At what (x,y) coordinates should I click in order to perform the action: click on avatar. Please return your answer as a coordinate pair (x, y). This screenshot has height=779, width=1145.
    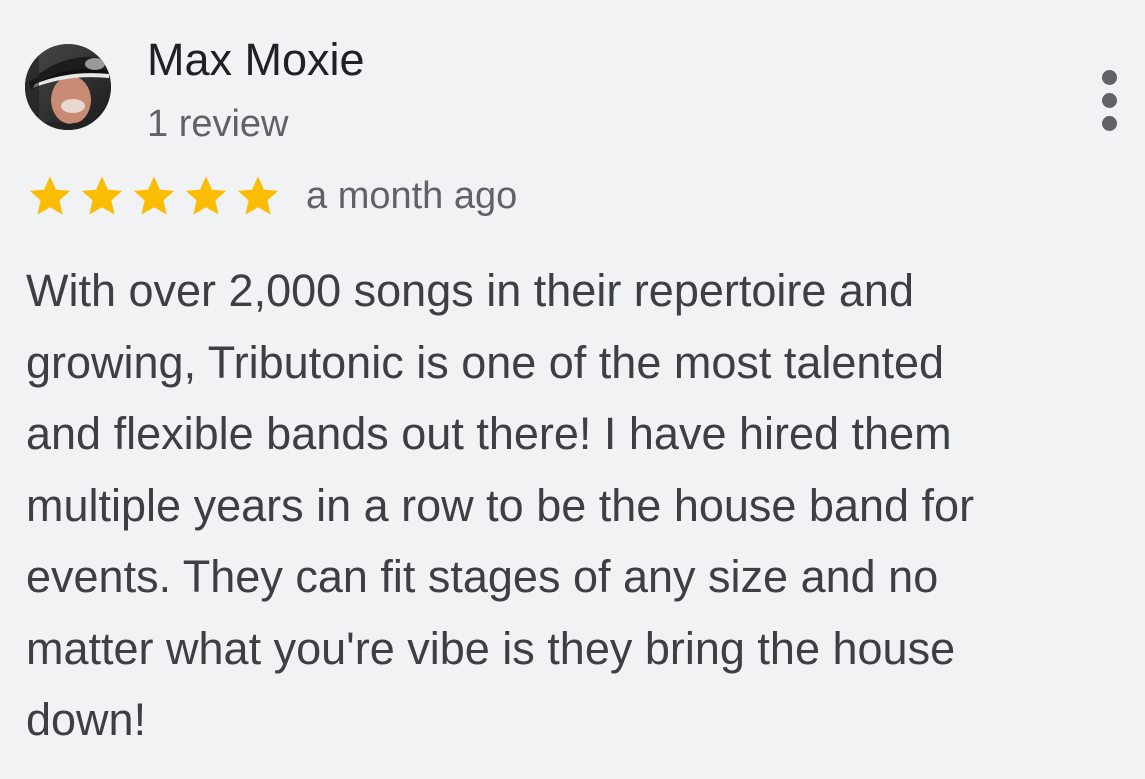
    Looking at the image, I should click on (68, 87).